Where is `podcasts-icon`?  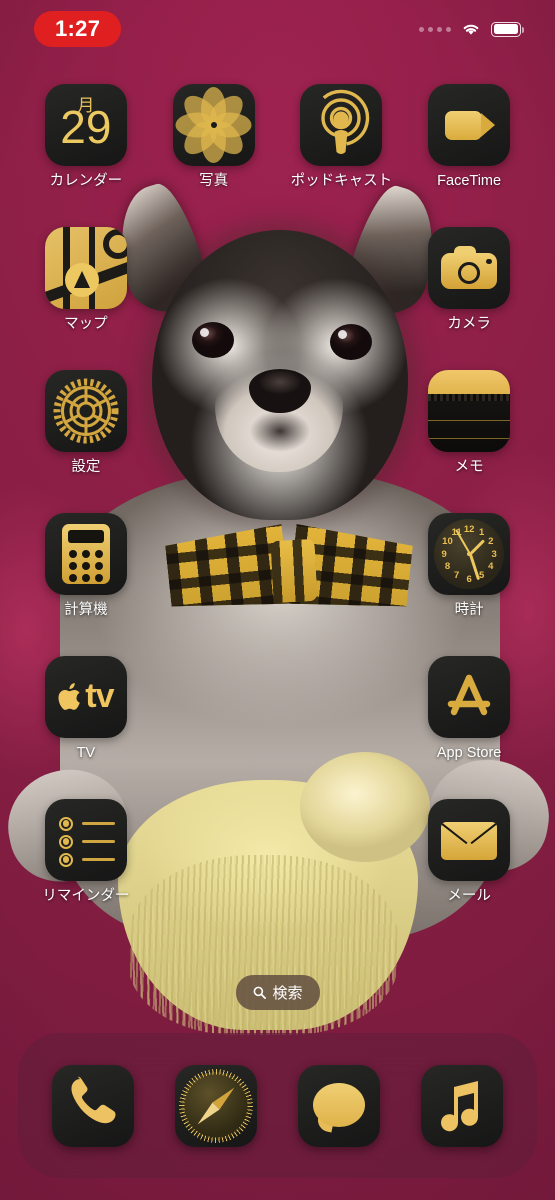 podcasts-icon is located at coordinates (341, 125).